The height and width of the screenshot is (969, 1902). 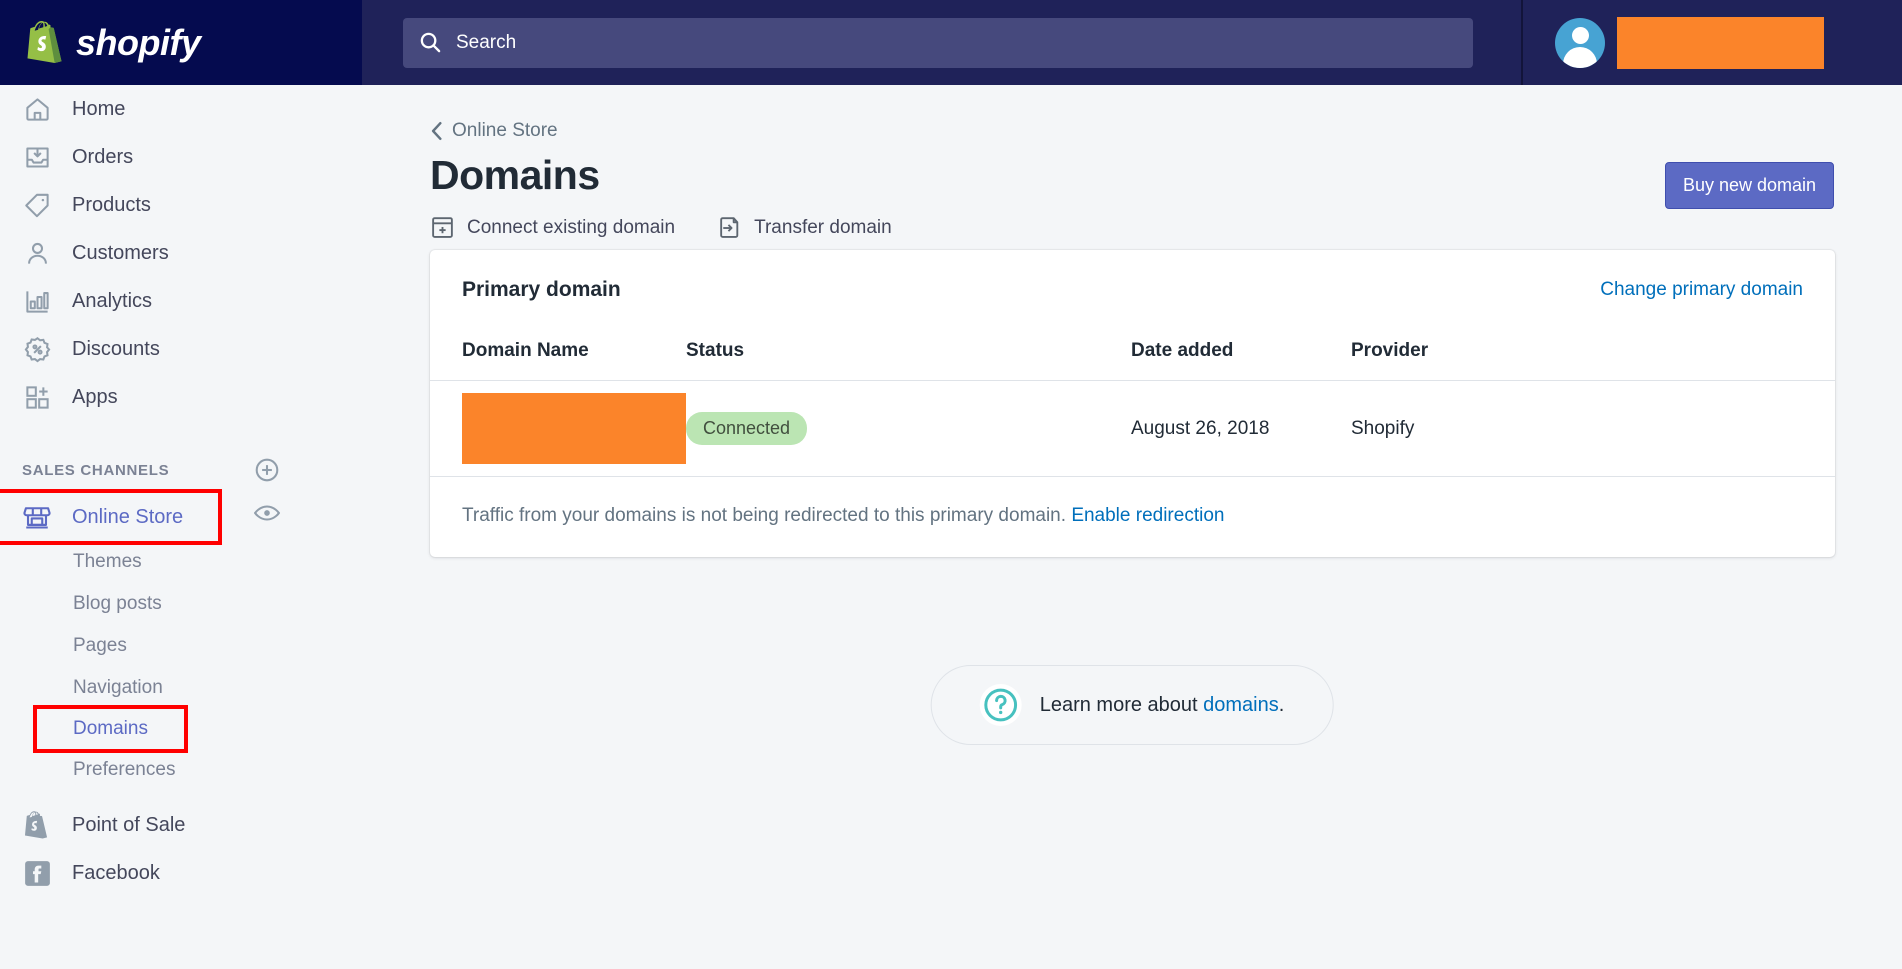 I want to click on brand-name: shopify, so click(x=138, y=42).